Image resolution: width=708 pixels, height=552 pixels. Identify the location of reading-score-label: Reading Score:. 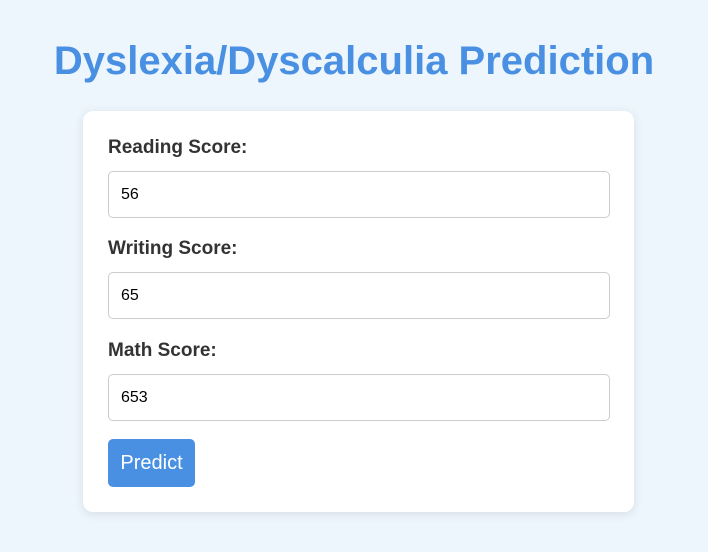
(178, 147).